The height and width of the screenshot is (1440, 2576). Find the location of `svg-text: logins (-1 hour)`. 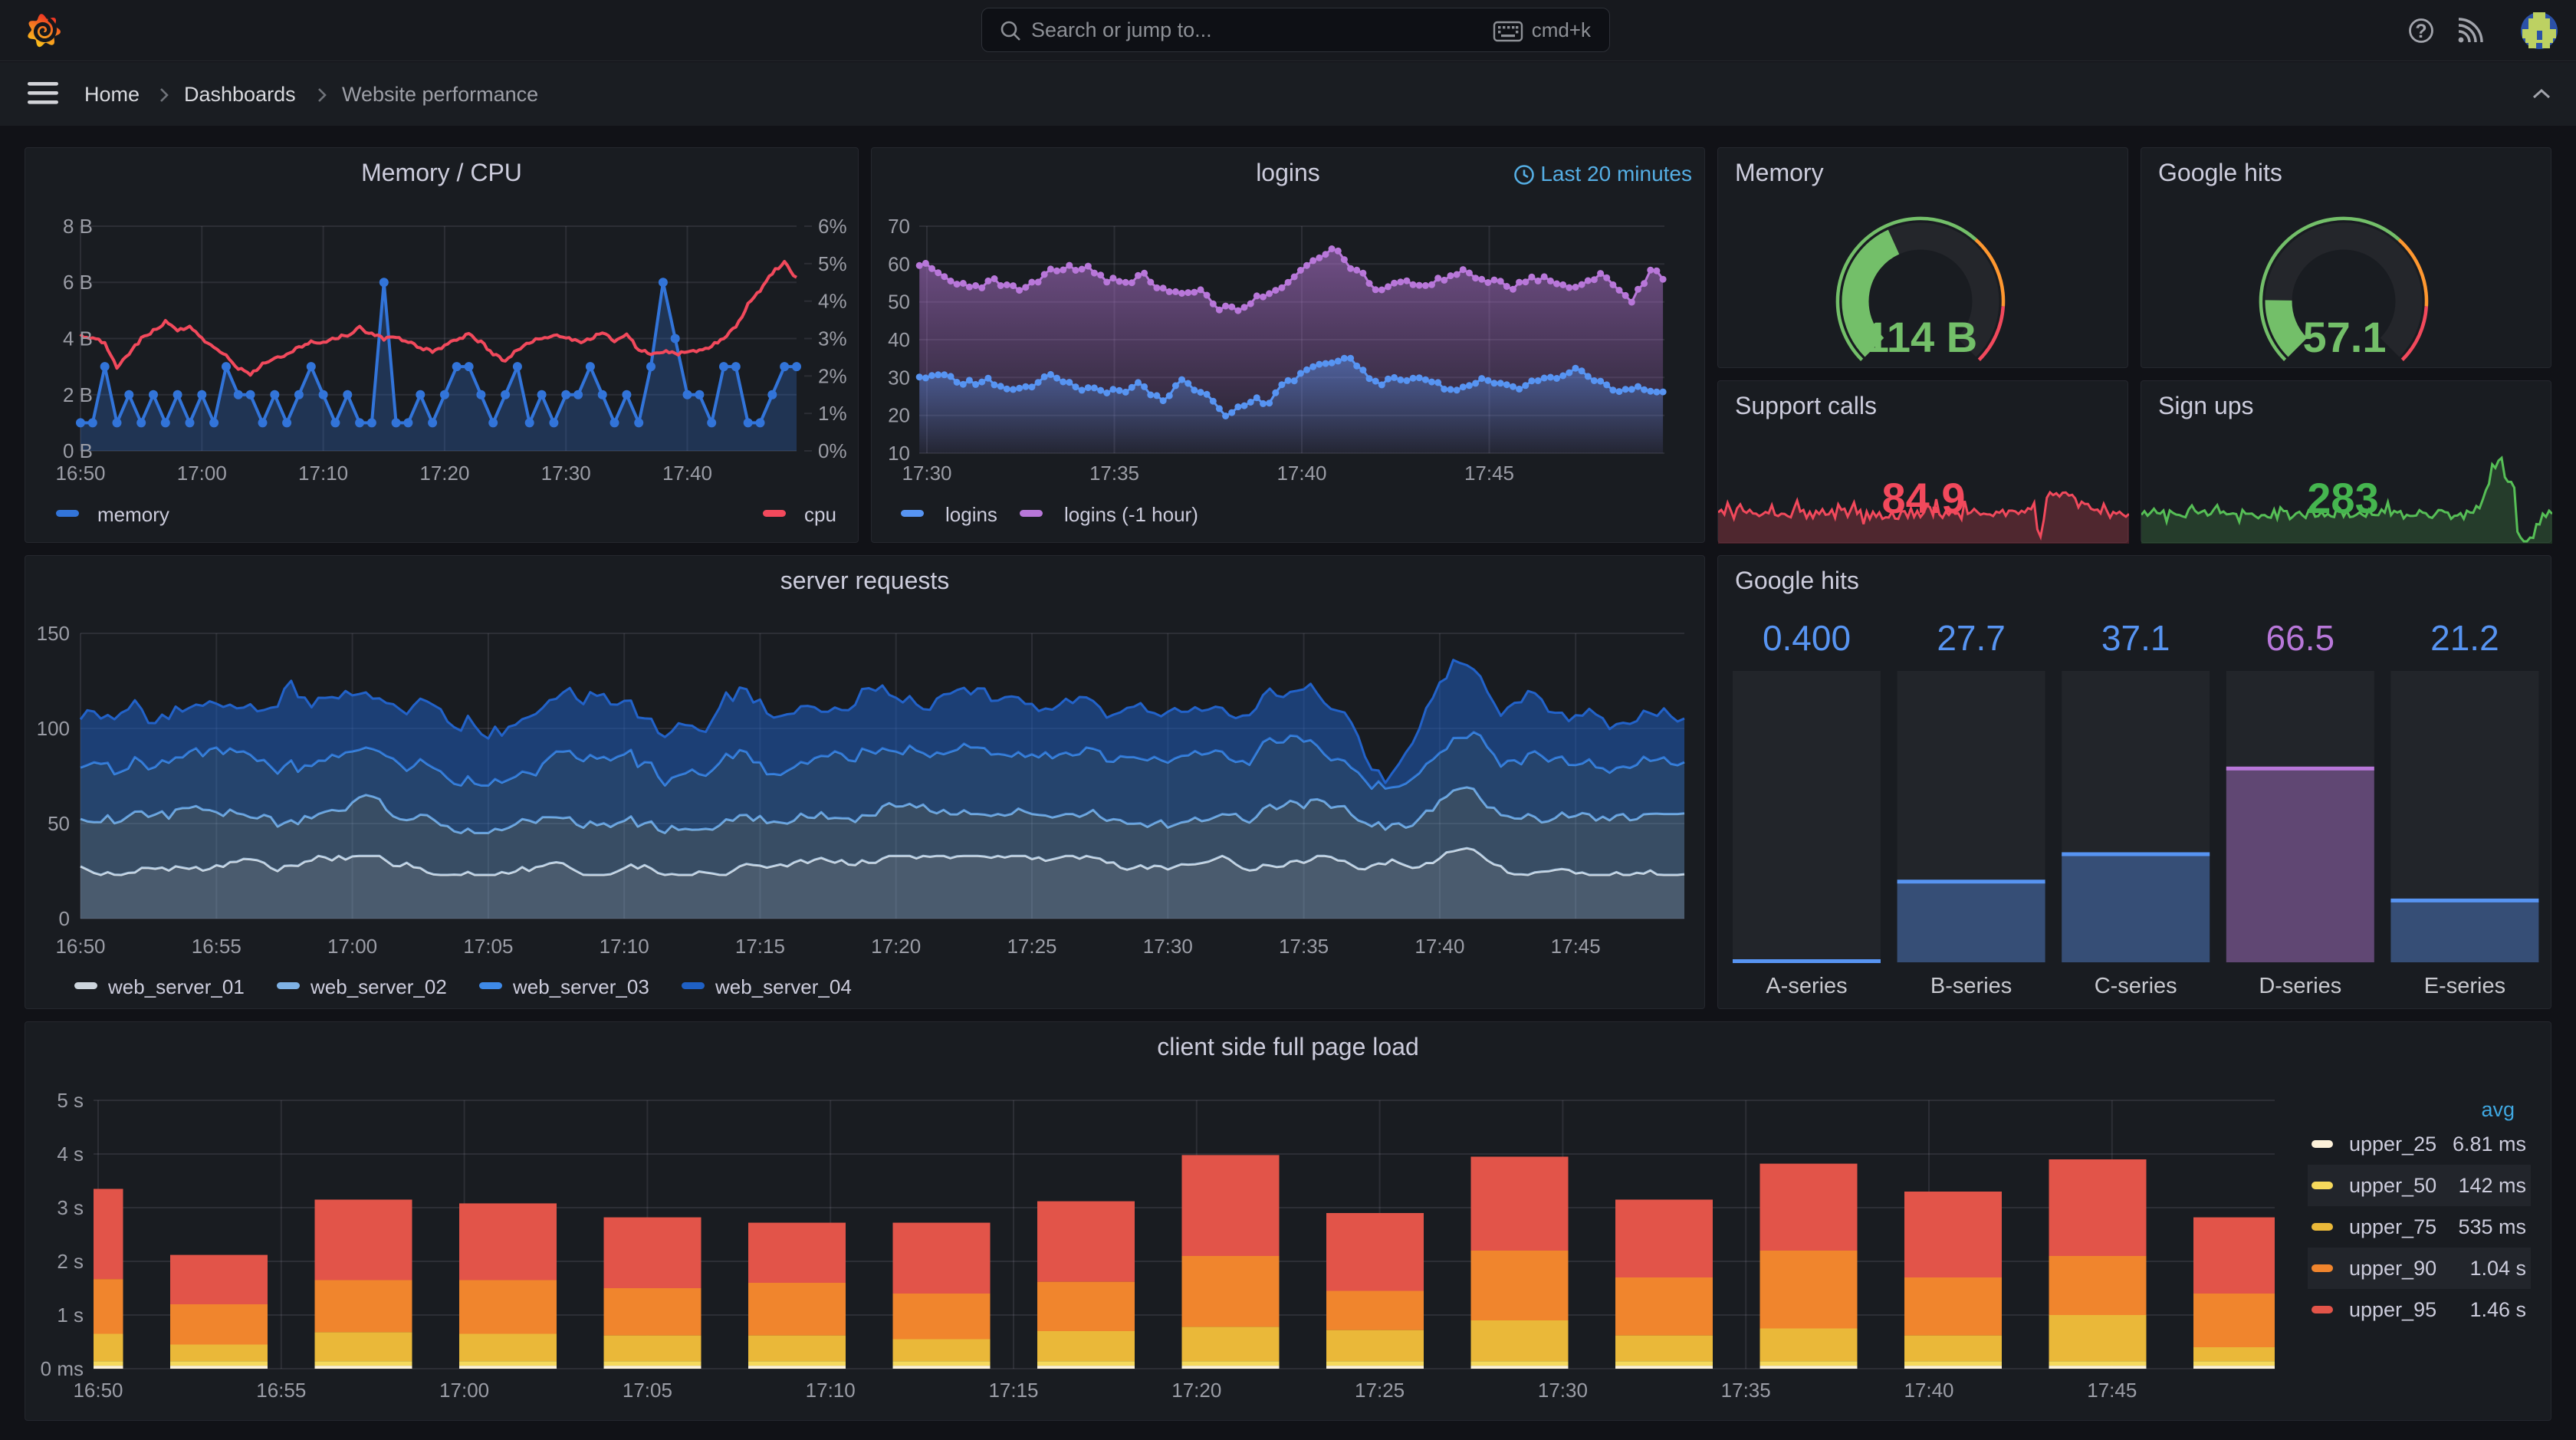

svg-text: logins (-1 hour) is located at coordinates (1131, 514).